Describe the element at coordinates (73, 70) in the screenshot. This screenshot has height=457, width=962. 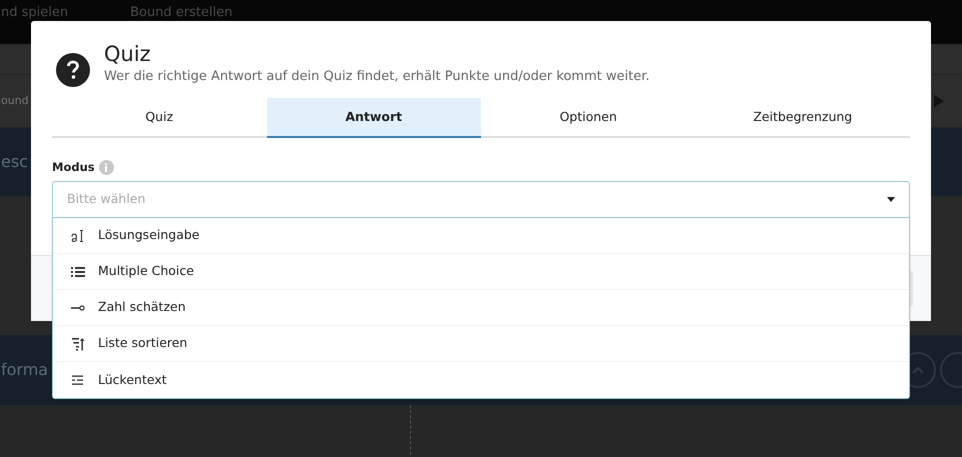
I see `help-icon` at that location.